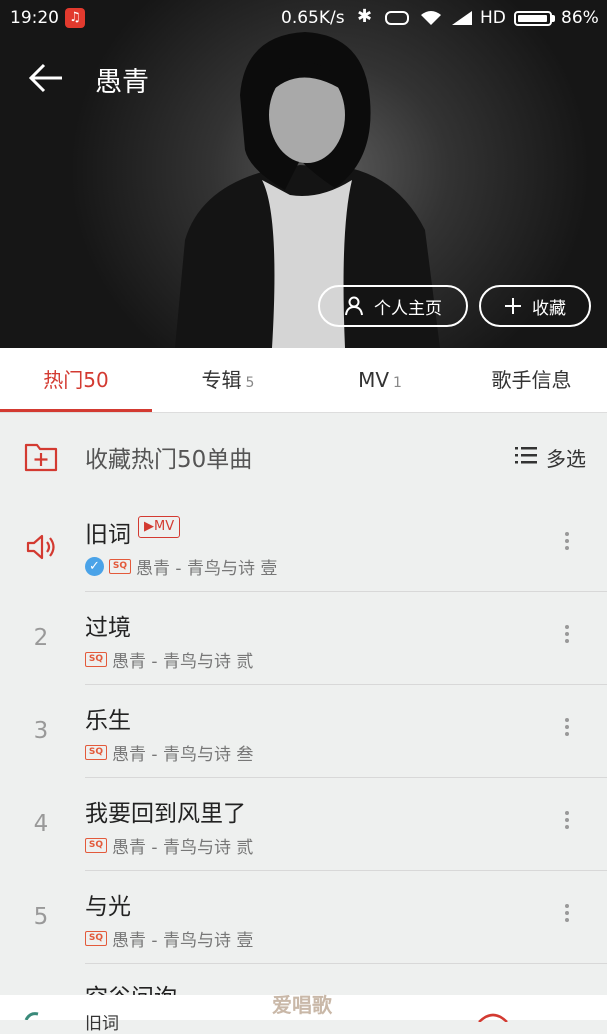 The height and width of the screenshot is (1034, 607). I want to click on person-icon, so click(354, 306).